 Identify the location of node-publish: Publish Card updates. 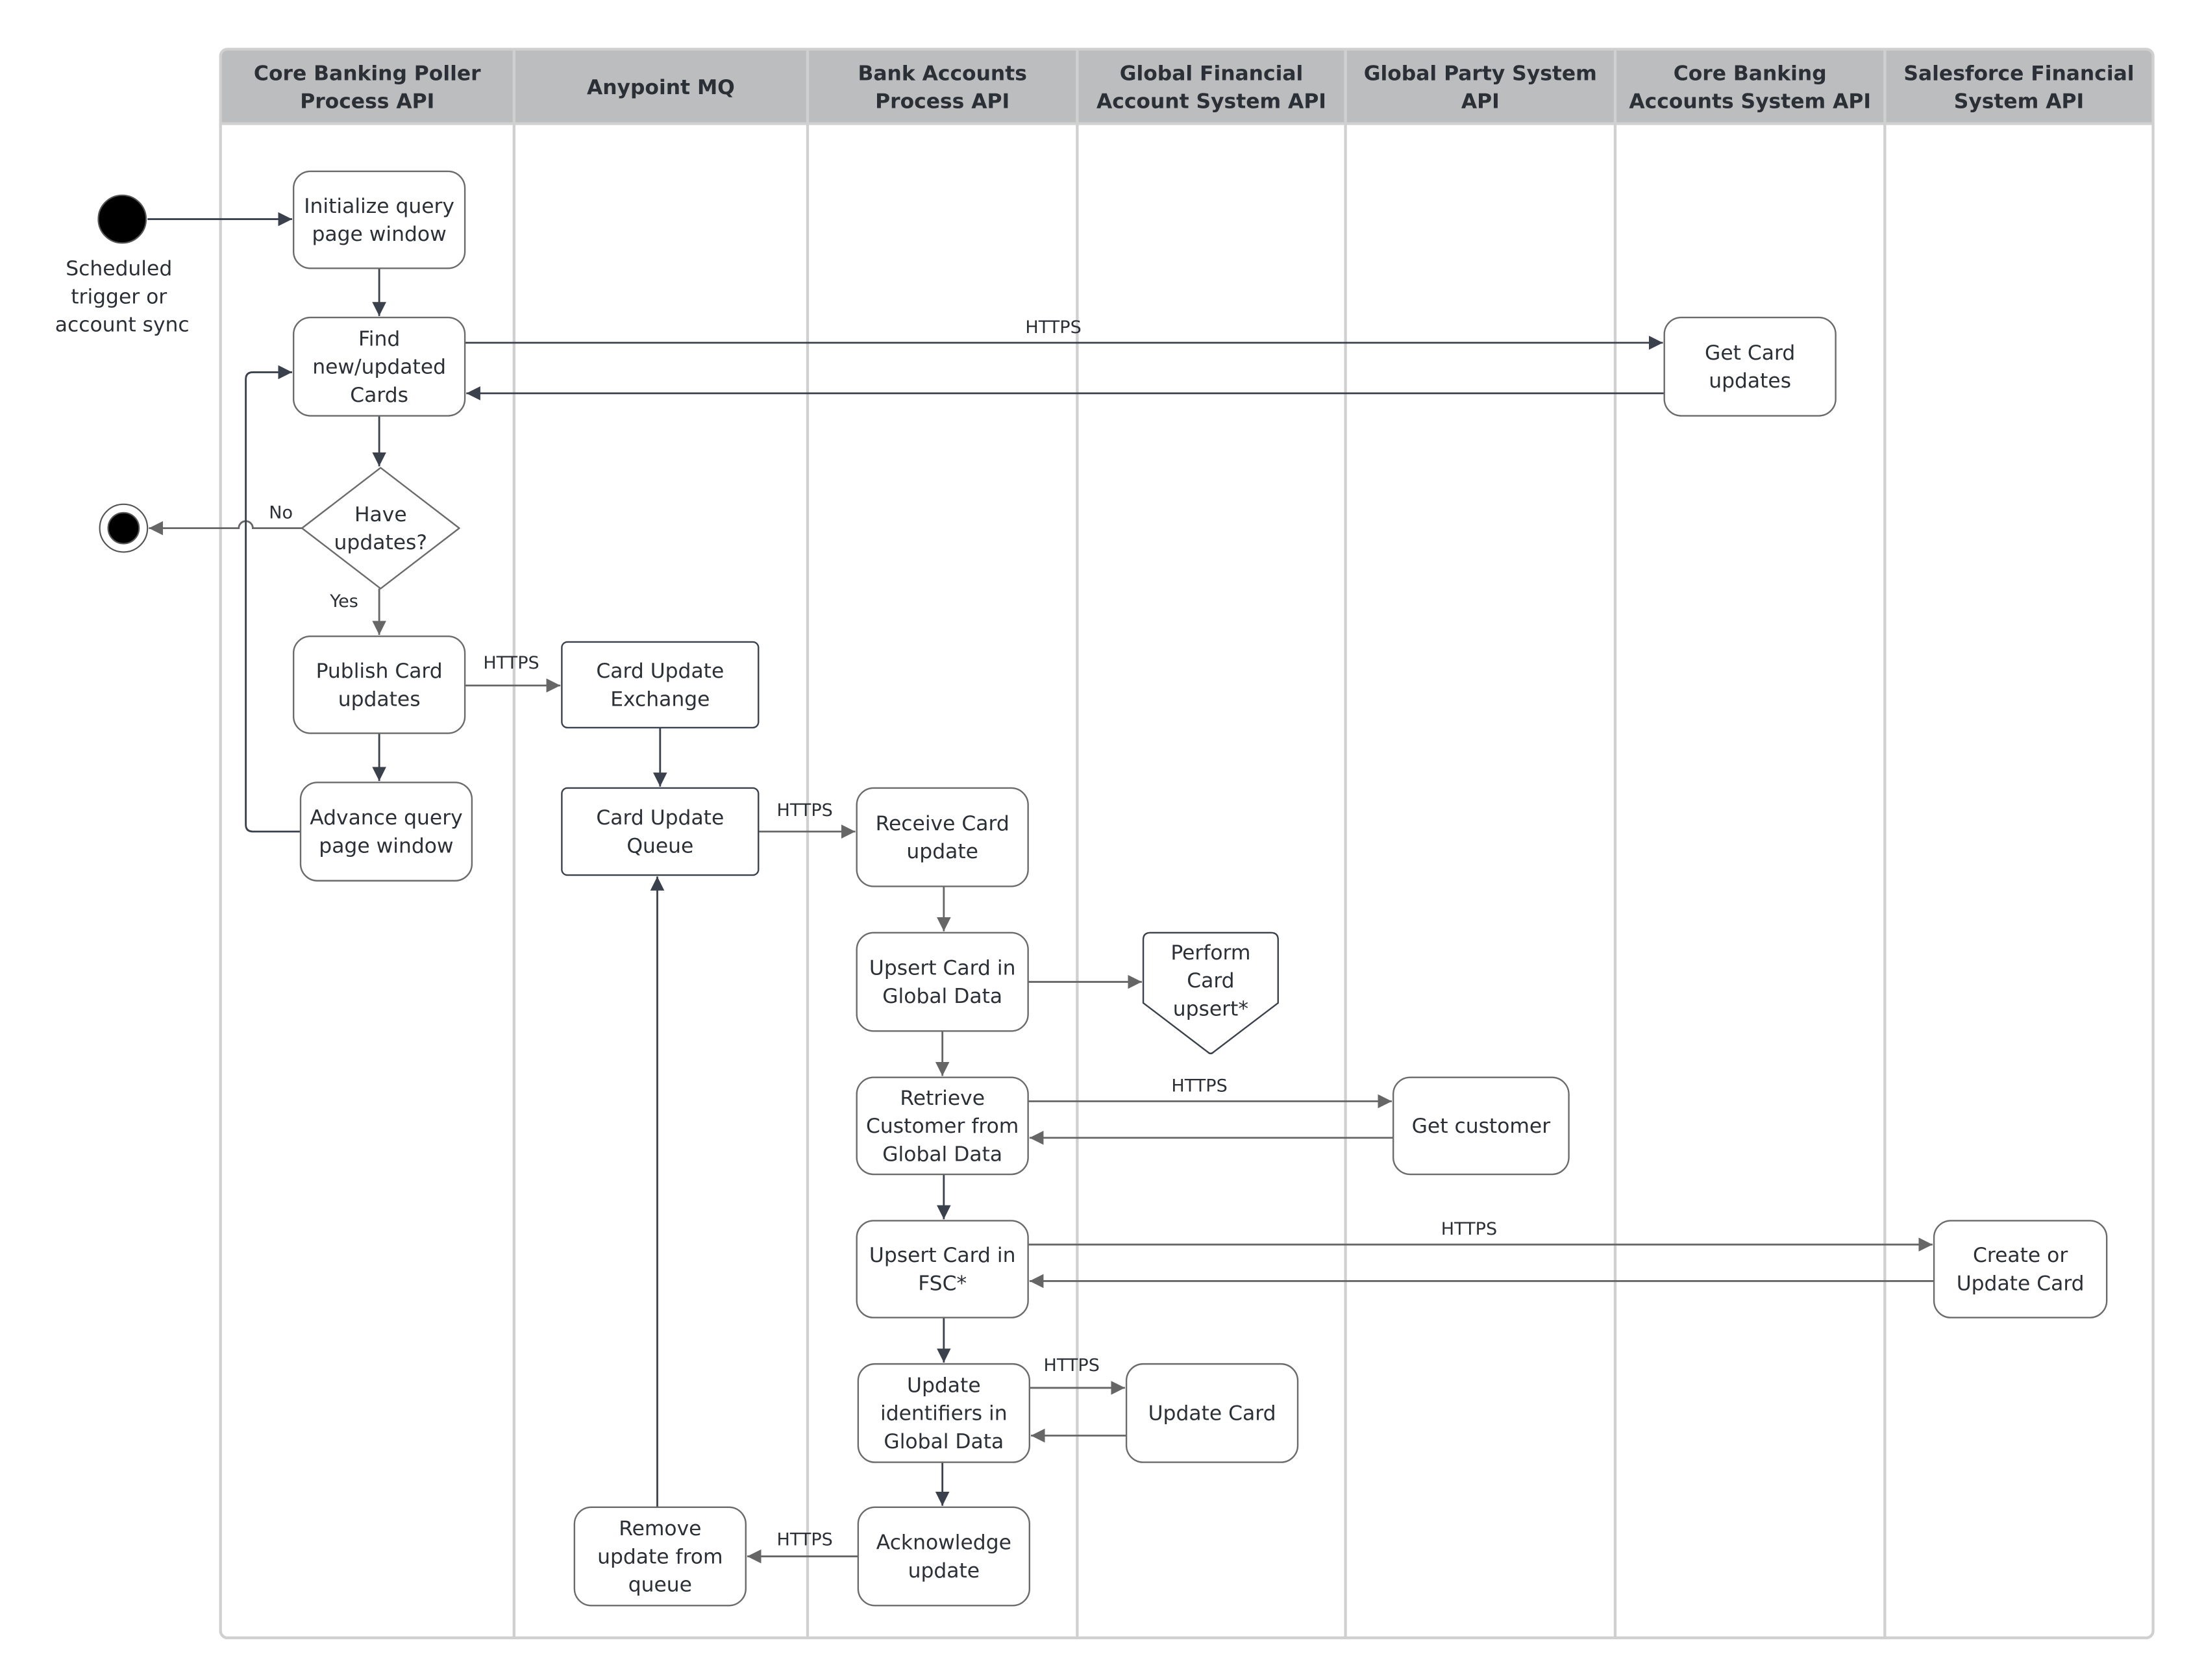
(379, 685).